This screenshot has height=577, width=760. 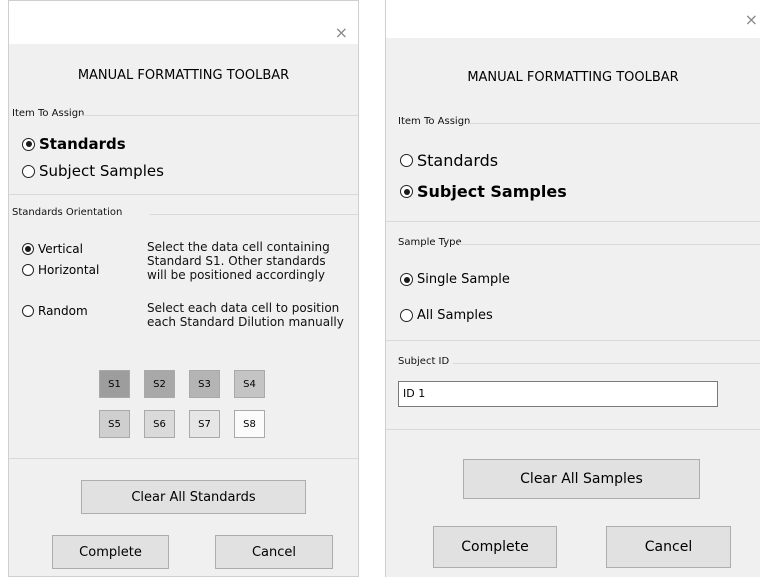 What do you see at coordinates (573, 19) in the screenshot?
I see `right-title-bar: ×` at bounding box center [573, 19].